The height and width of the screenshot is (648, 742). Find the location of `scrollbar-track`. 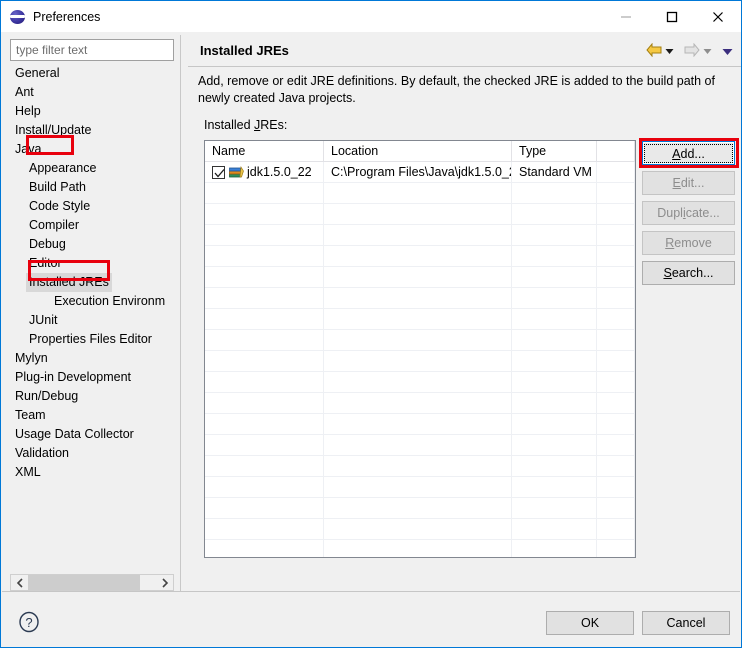

scrollbar-track is located at coordinates (92, 582).